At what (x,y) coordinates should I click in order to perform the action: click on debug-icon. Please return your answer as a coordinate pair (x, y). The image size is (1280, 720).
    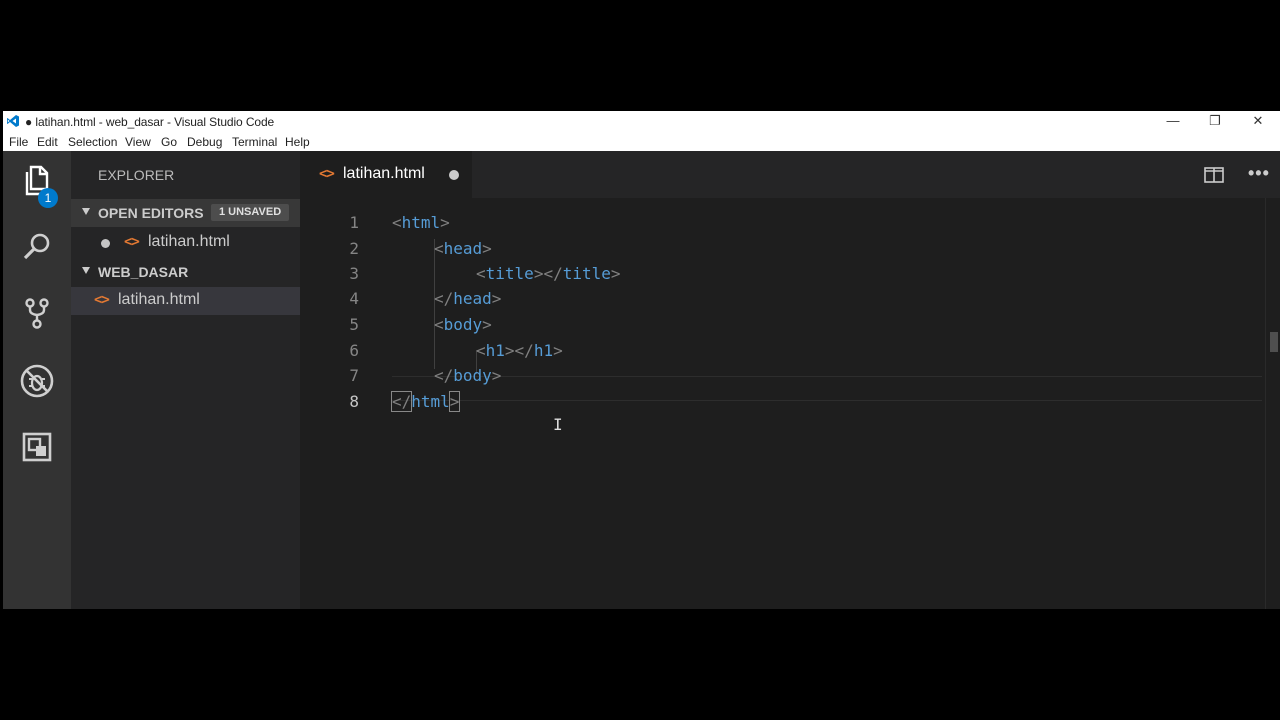
    Looking at the image, I should click on (37, 381).